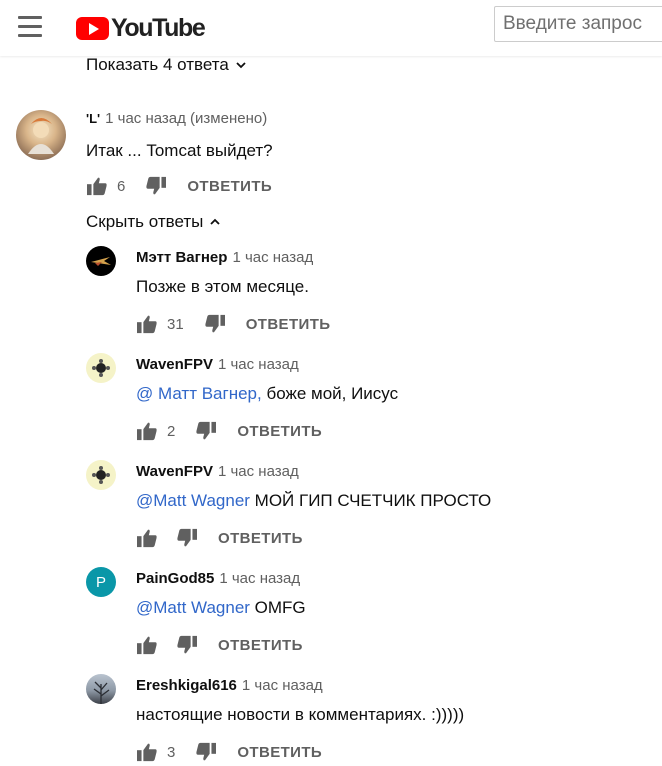 The image size is (662, 766). What do you see at coordinates (93, 118) in the screenshot?
I see `comment-author: 'L'` at bounding box center [93, 118].